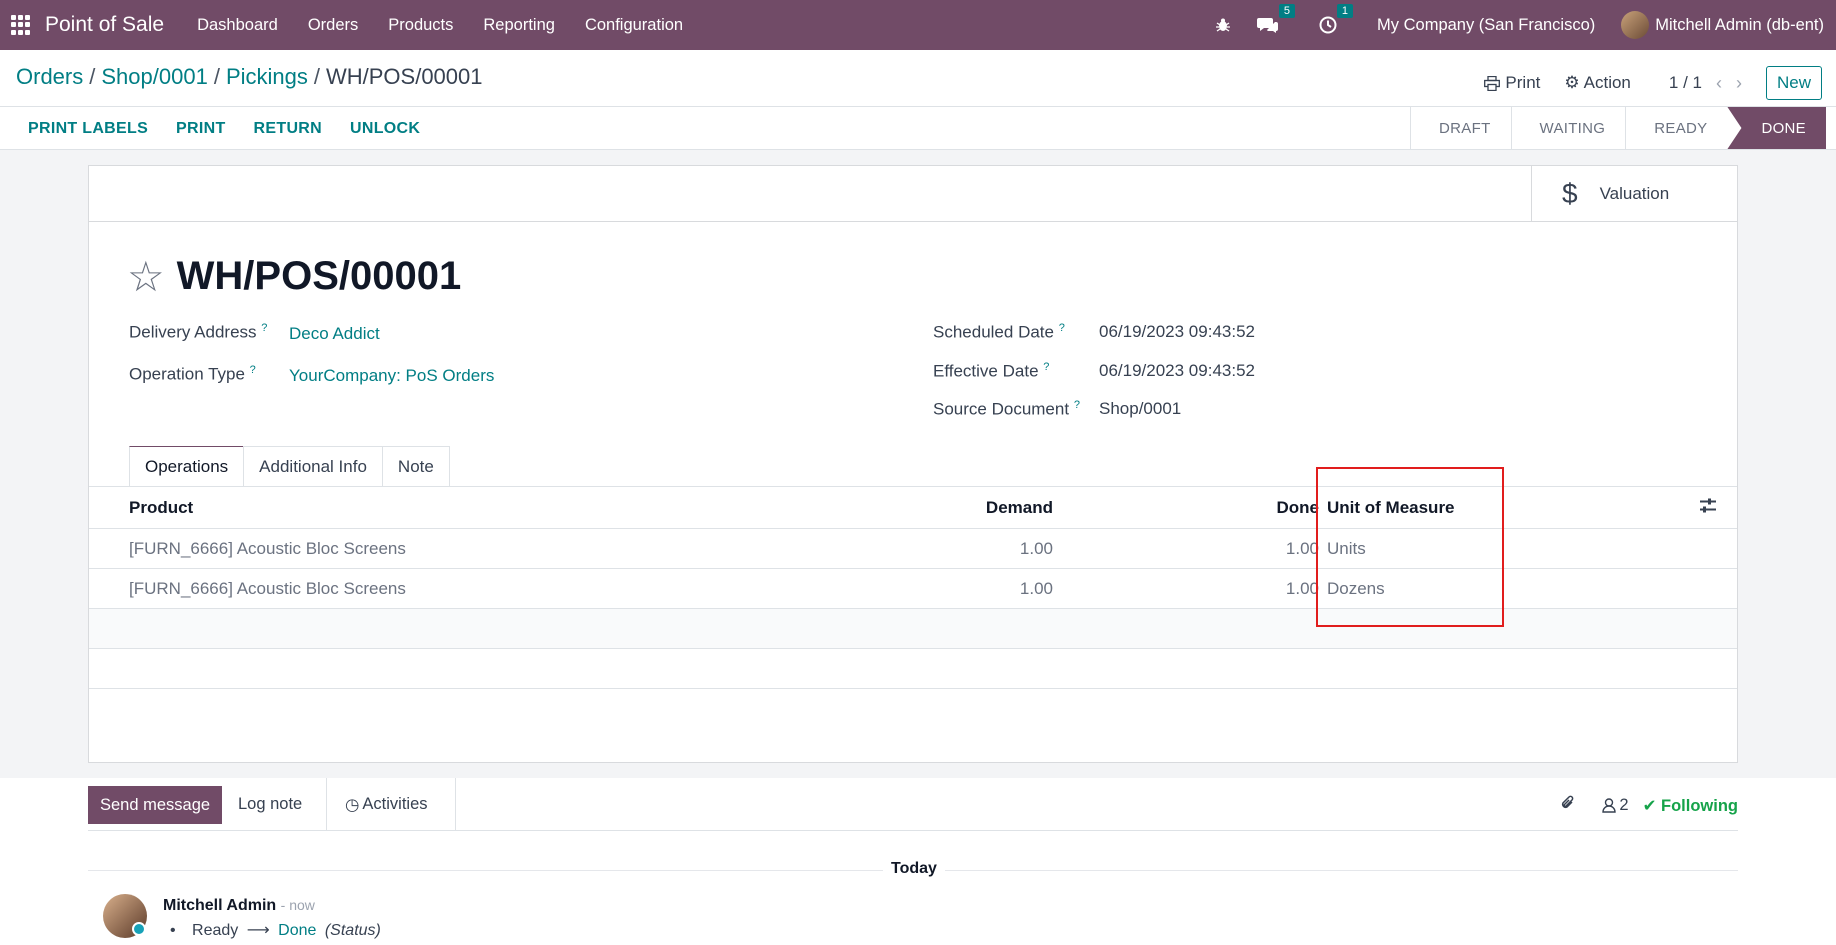 The height and width of the screenshot is (945, 1836). What do you see at coordinates (21, 25) in the screenshot?
I see `apps-menu-icon` at bounding box center [21, 25].